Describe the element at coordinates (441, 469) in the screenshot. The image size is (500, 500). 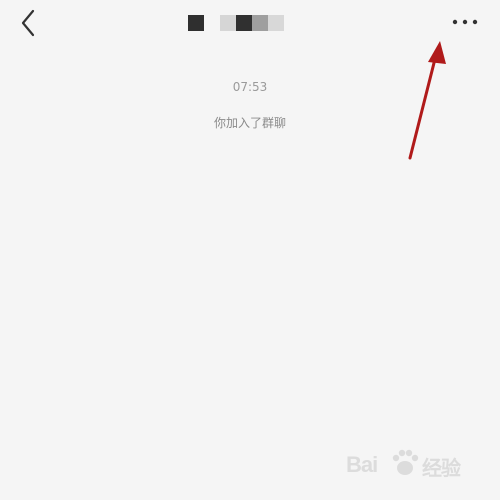
I see `watermark-text-right: 经验` at that location.